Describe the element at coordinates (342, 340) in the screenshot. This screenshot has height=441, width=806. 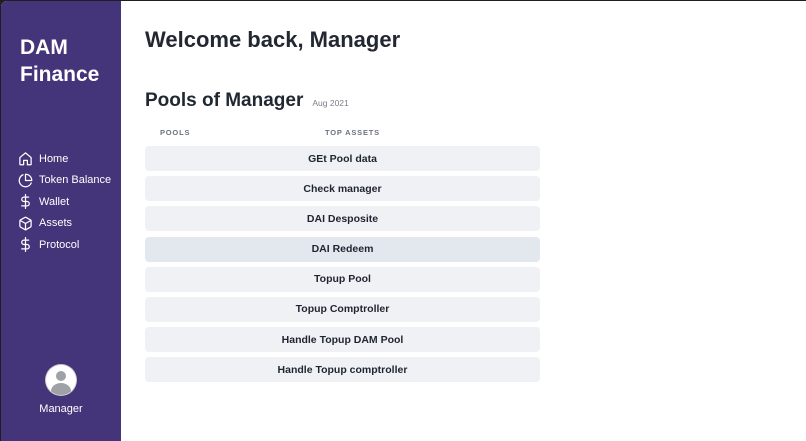
I see `handle-topup-dam-pool-button: Handle Topup DAM Pool` at that location.